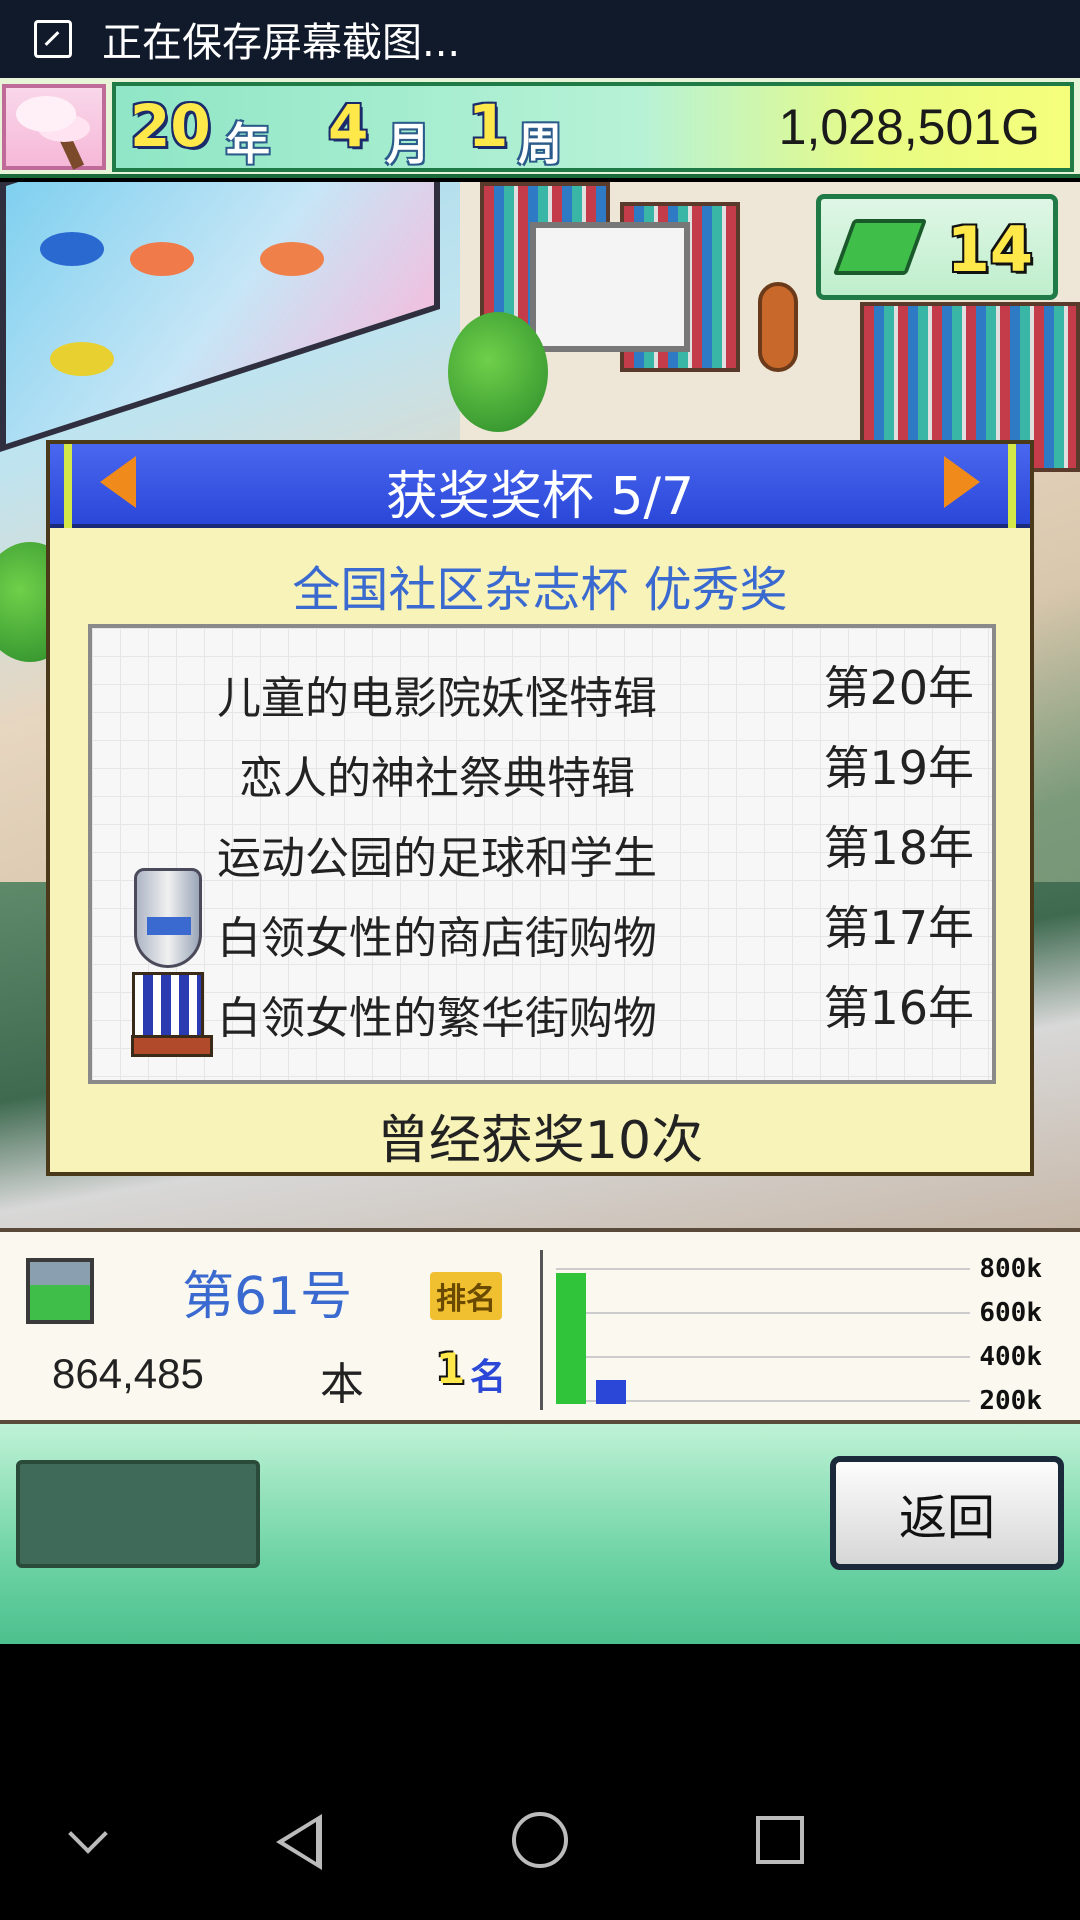  What do you see at coordinates (437, 1018) in the screenshot?
I see `entry-name: 白领女性的繁华街购物` at bounding box center [437, 1018].